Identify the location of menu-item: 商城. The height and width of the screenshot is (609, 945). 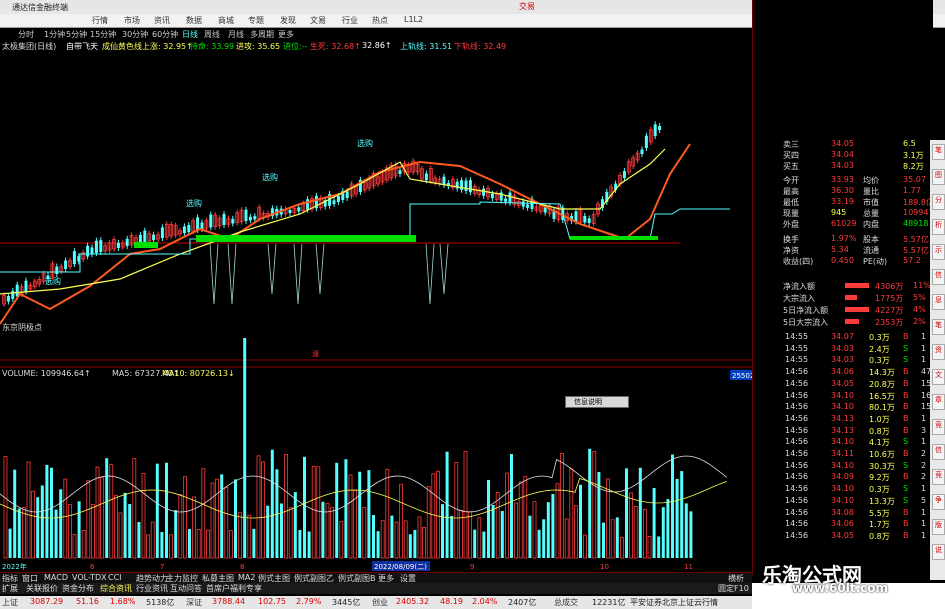
(226, 20).